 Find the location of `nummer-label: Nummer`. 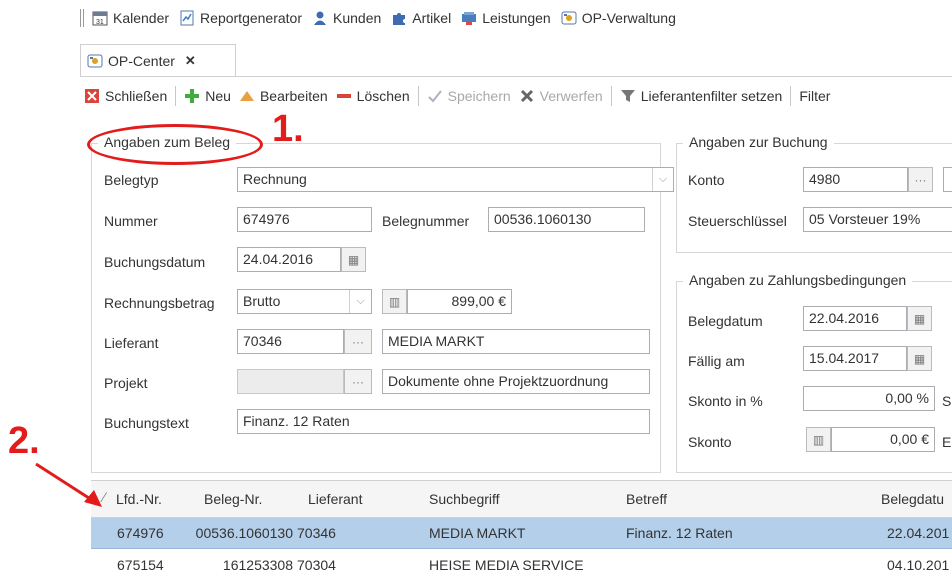

nummer-label: Nummer is located at coordinates (131, 221).